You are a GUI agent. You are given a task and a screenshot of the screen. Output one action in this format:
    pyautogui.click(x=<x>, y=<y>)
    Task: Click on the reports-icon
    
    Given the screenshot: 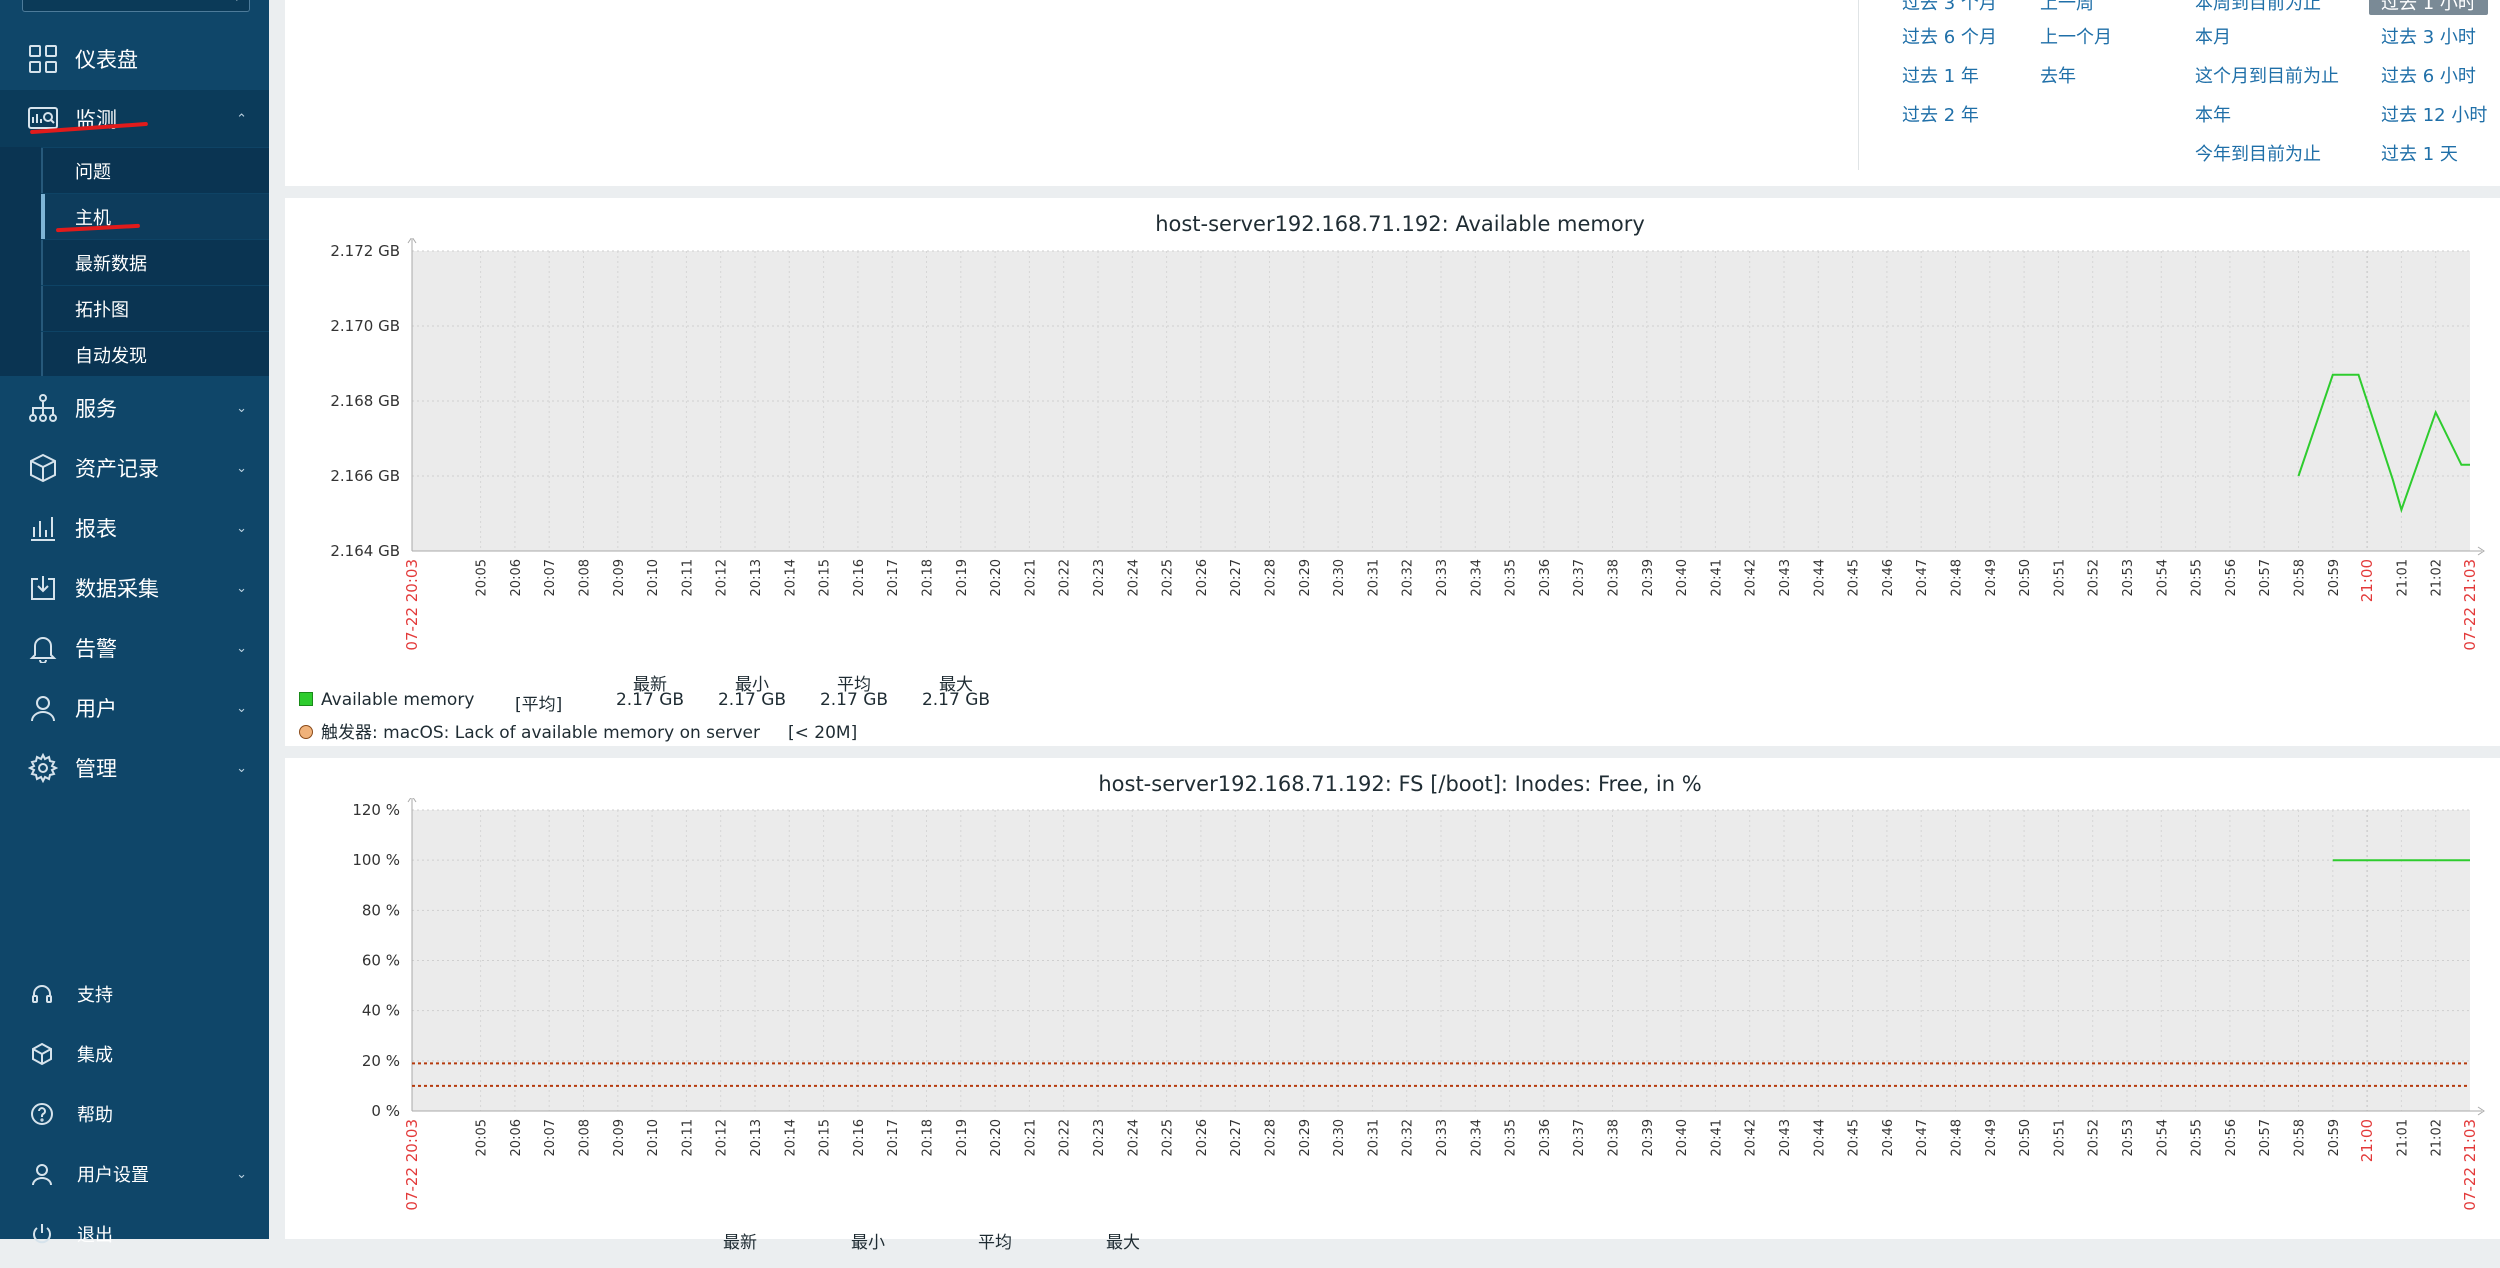 What is the action you would take?
    pyautogui.click(x=43, y=528)
    